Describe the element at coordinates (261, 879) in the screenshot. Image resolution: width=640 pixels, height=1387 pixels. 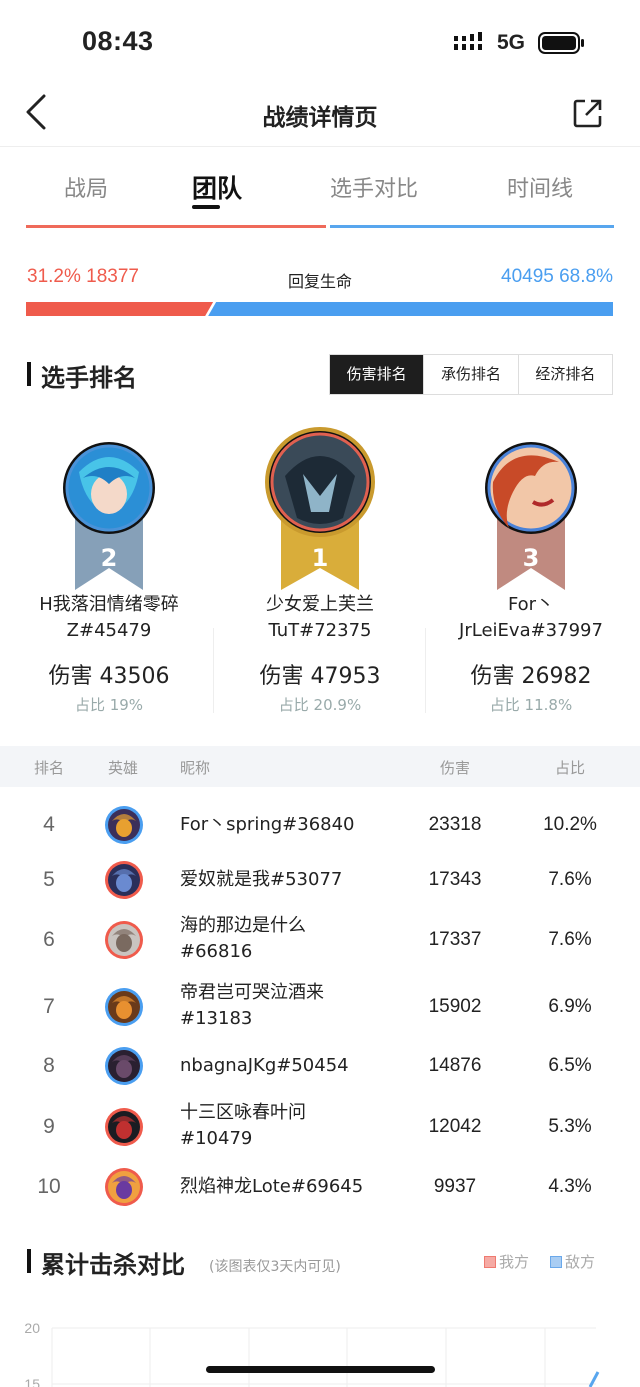
I see `row-nickname: 爱奴就是我#53077` at that location.